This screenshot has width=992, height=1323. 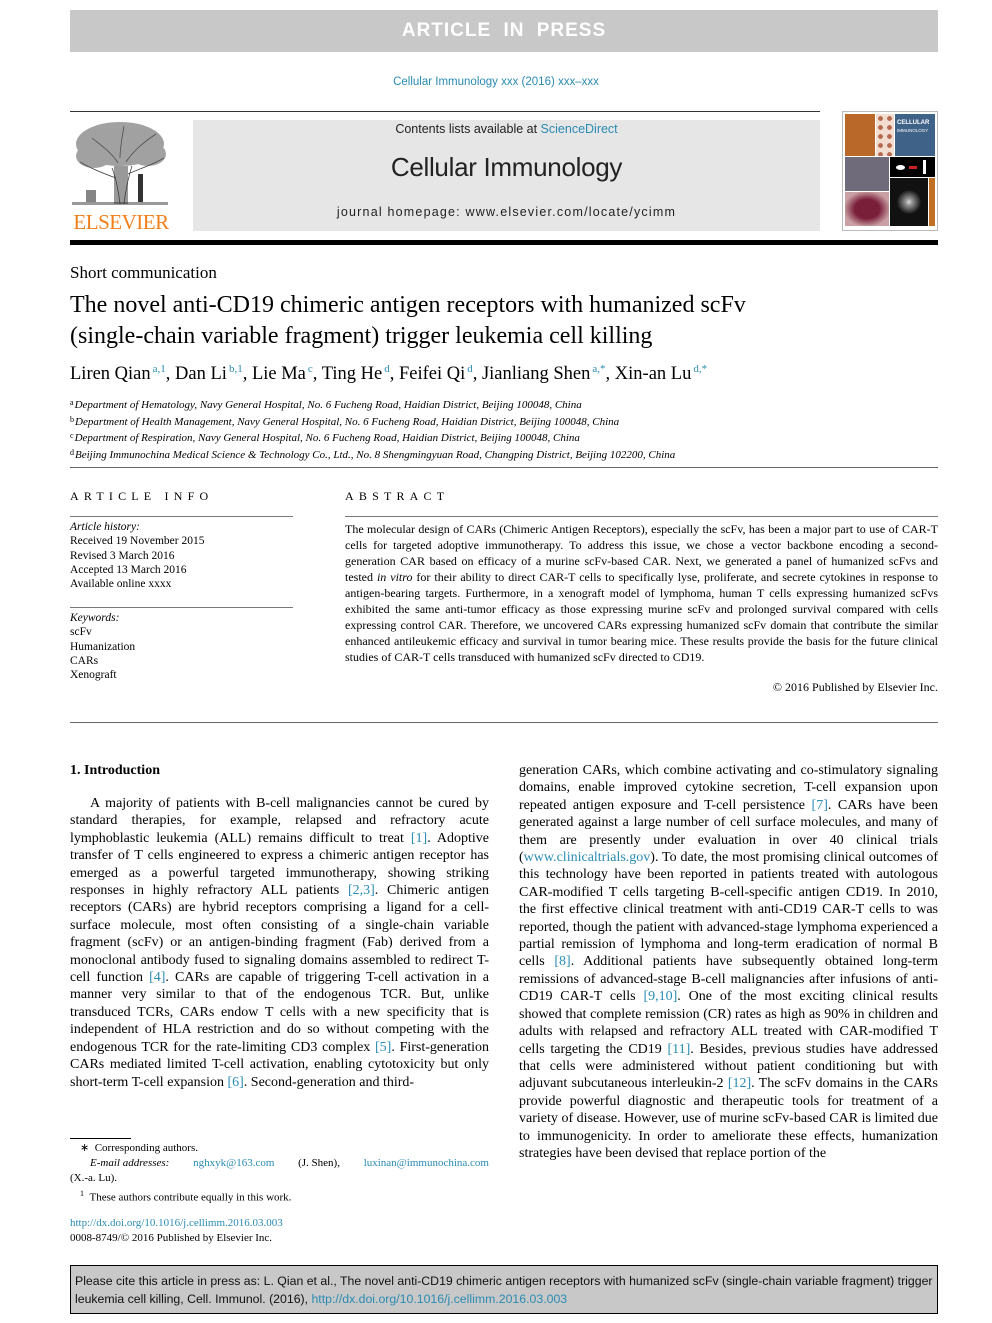 I want to click on affiliation-key: d, so click(x=72, y=452).